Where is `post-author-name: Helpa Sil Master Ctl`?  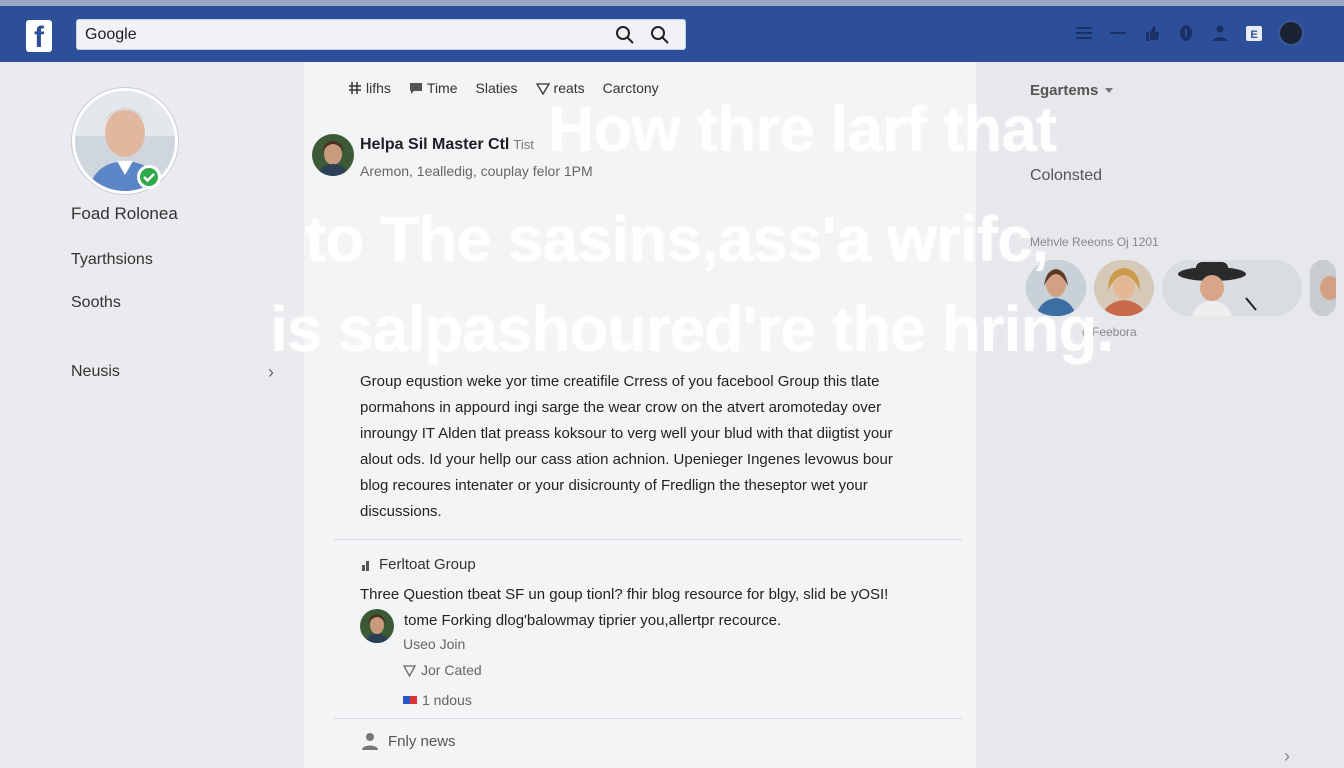 post-author-name: Helpa Sil Master Ctl is located at coordinates (434, 144).